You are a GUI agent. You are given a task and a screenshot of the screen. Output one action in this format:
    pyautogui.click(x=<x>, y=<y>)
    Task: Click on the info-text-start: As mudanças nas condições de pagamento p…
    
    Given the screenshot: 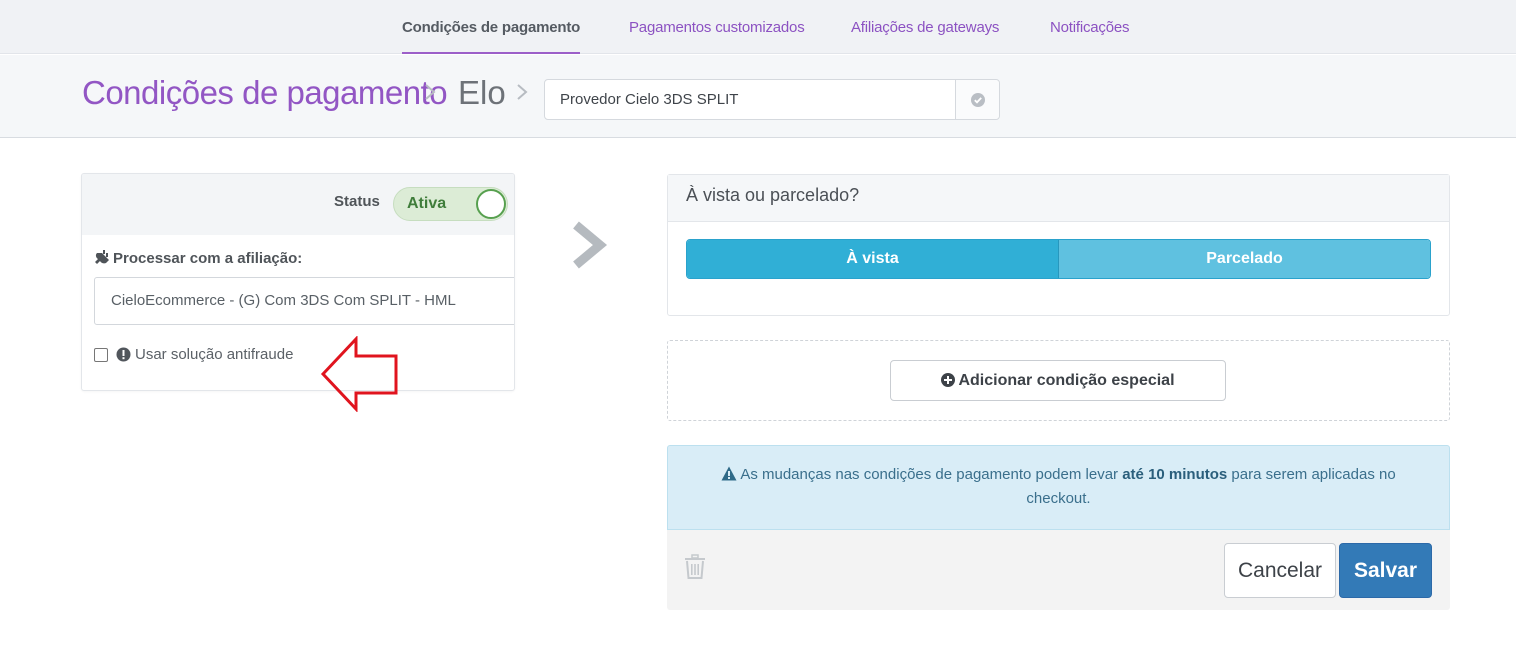 What is the action you would take?
    pyautogui.click(x=931, y=474)
    